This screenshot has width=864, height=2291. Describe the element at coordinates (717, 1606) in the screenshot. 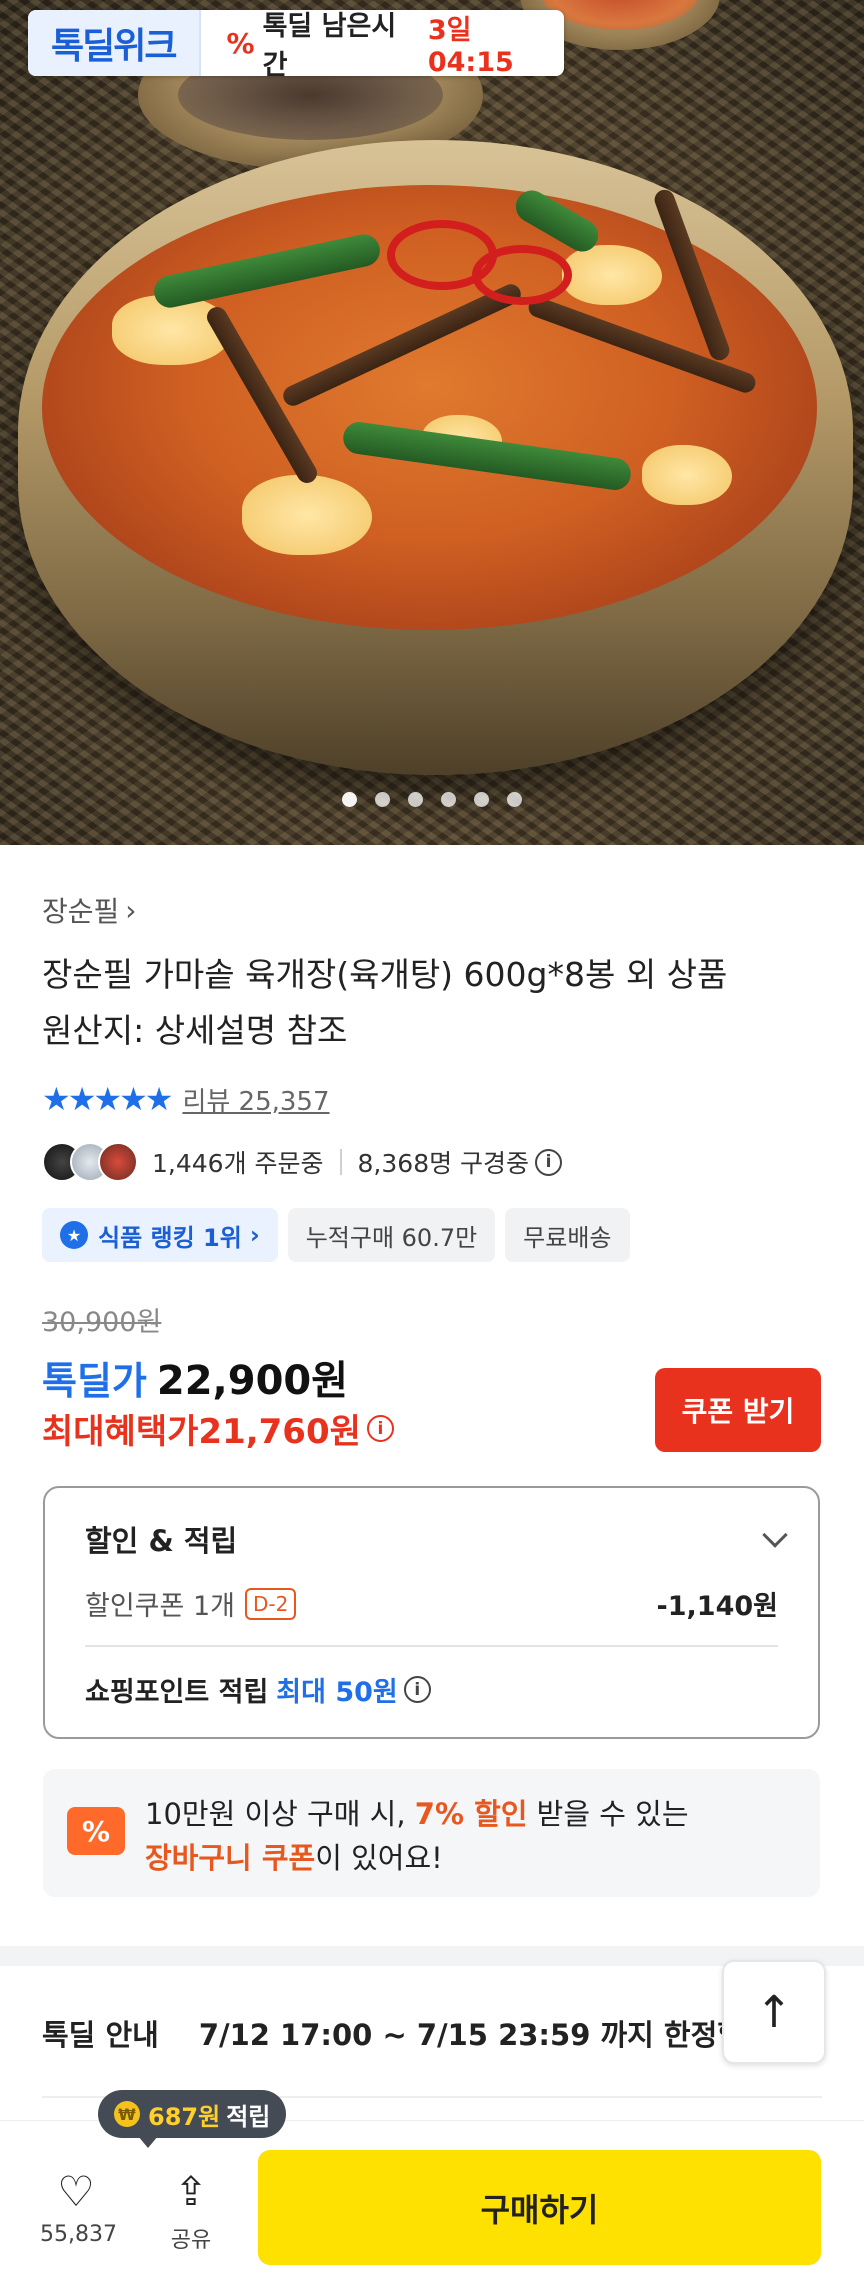

I see `coupon-discount-amount: -1,140원` at that location.